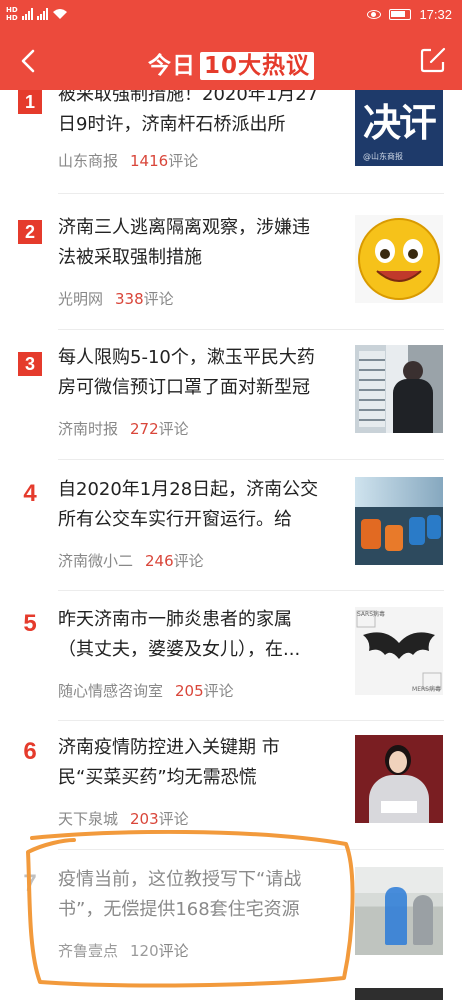  Describe the element at coordinates (188, 504) in the screenshot. I see `headline: 自2020年1月28日起，济南公交 所有公交车实行开窗运行。给` at that location.